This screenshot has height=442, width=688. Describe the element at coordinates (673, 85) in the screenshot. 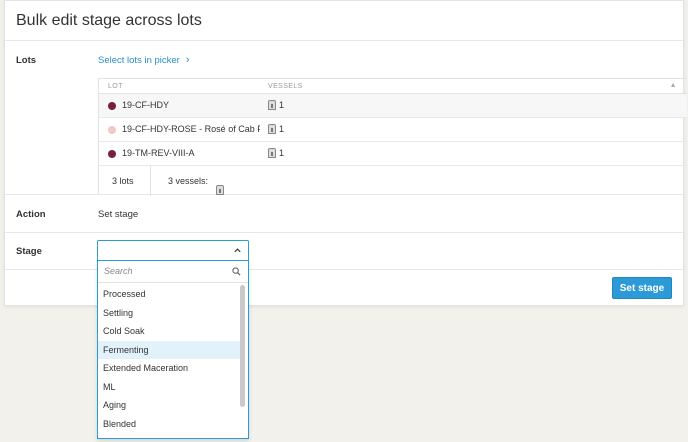

I see `sort-asc-icon: ▲` at that location.